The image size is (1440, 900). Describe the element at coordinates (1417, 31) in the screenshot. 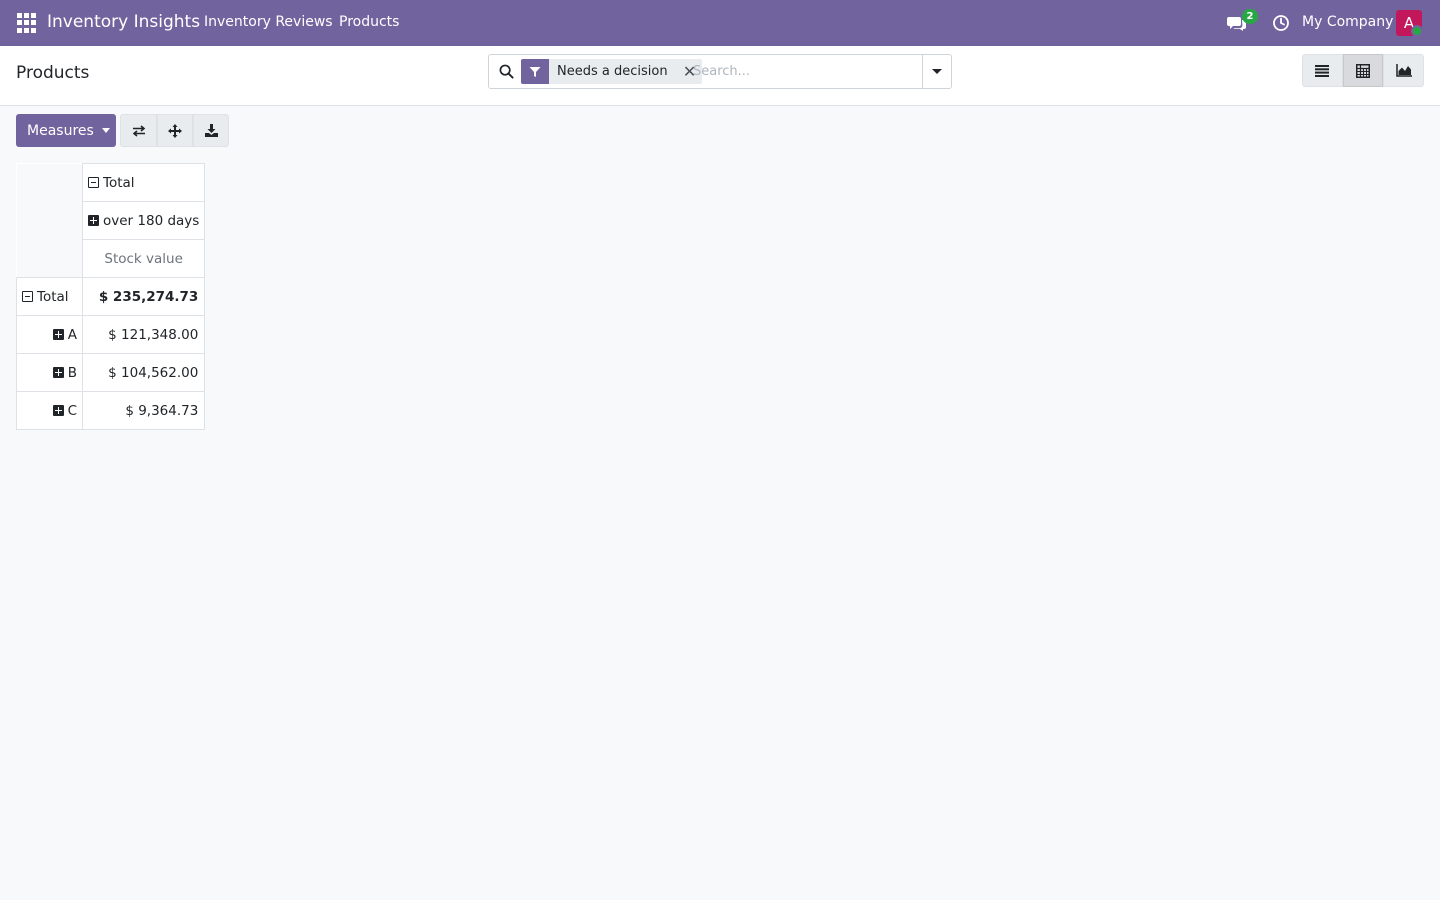

I see `online-status-dot` at that location.